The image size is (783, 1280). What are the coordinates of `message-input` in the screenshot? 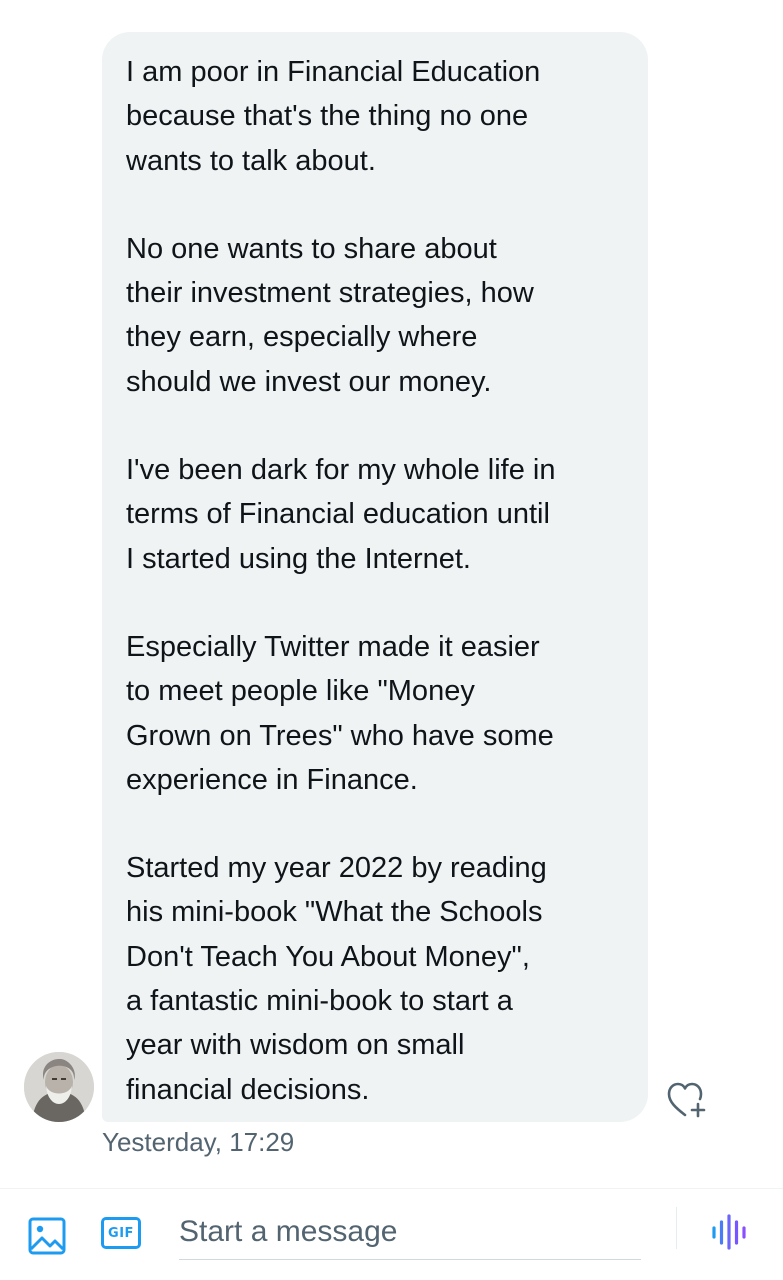 It's located at (410, 1232).